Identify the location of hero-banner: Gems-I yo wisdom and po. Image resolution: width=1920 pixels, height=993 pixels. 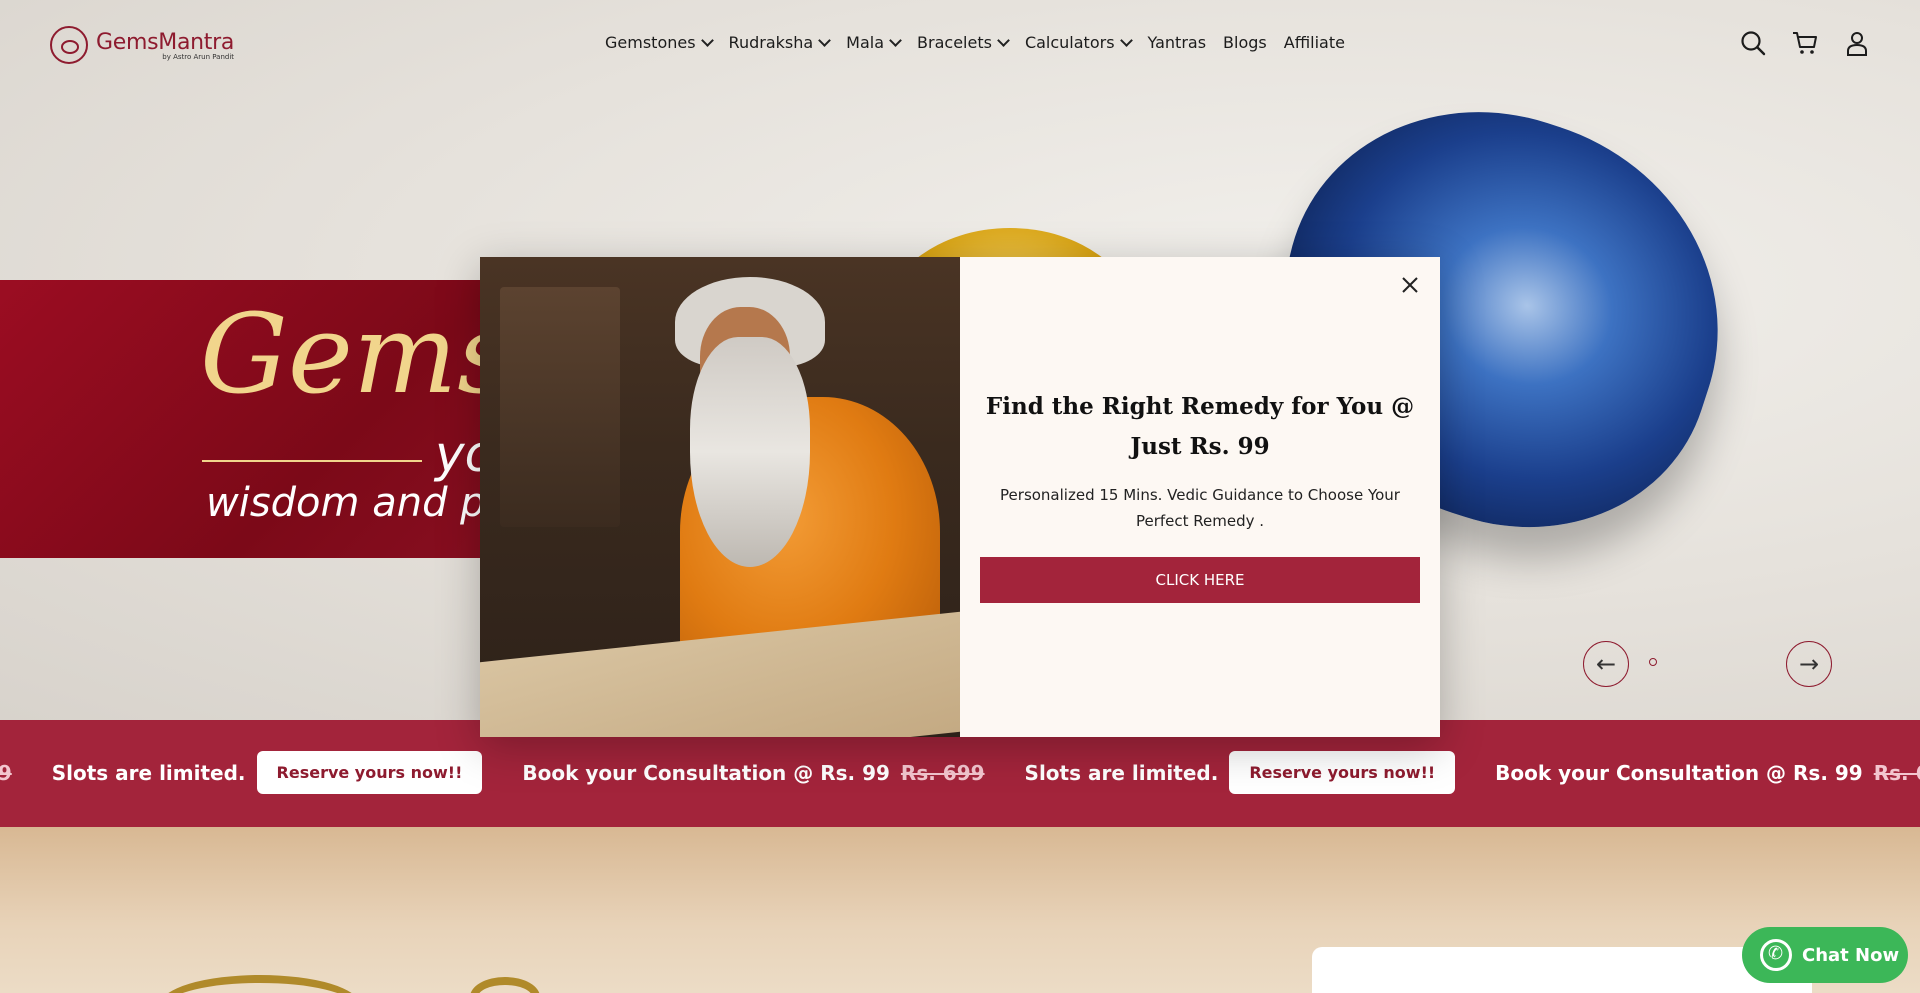
(280, 419).